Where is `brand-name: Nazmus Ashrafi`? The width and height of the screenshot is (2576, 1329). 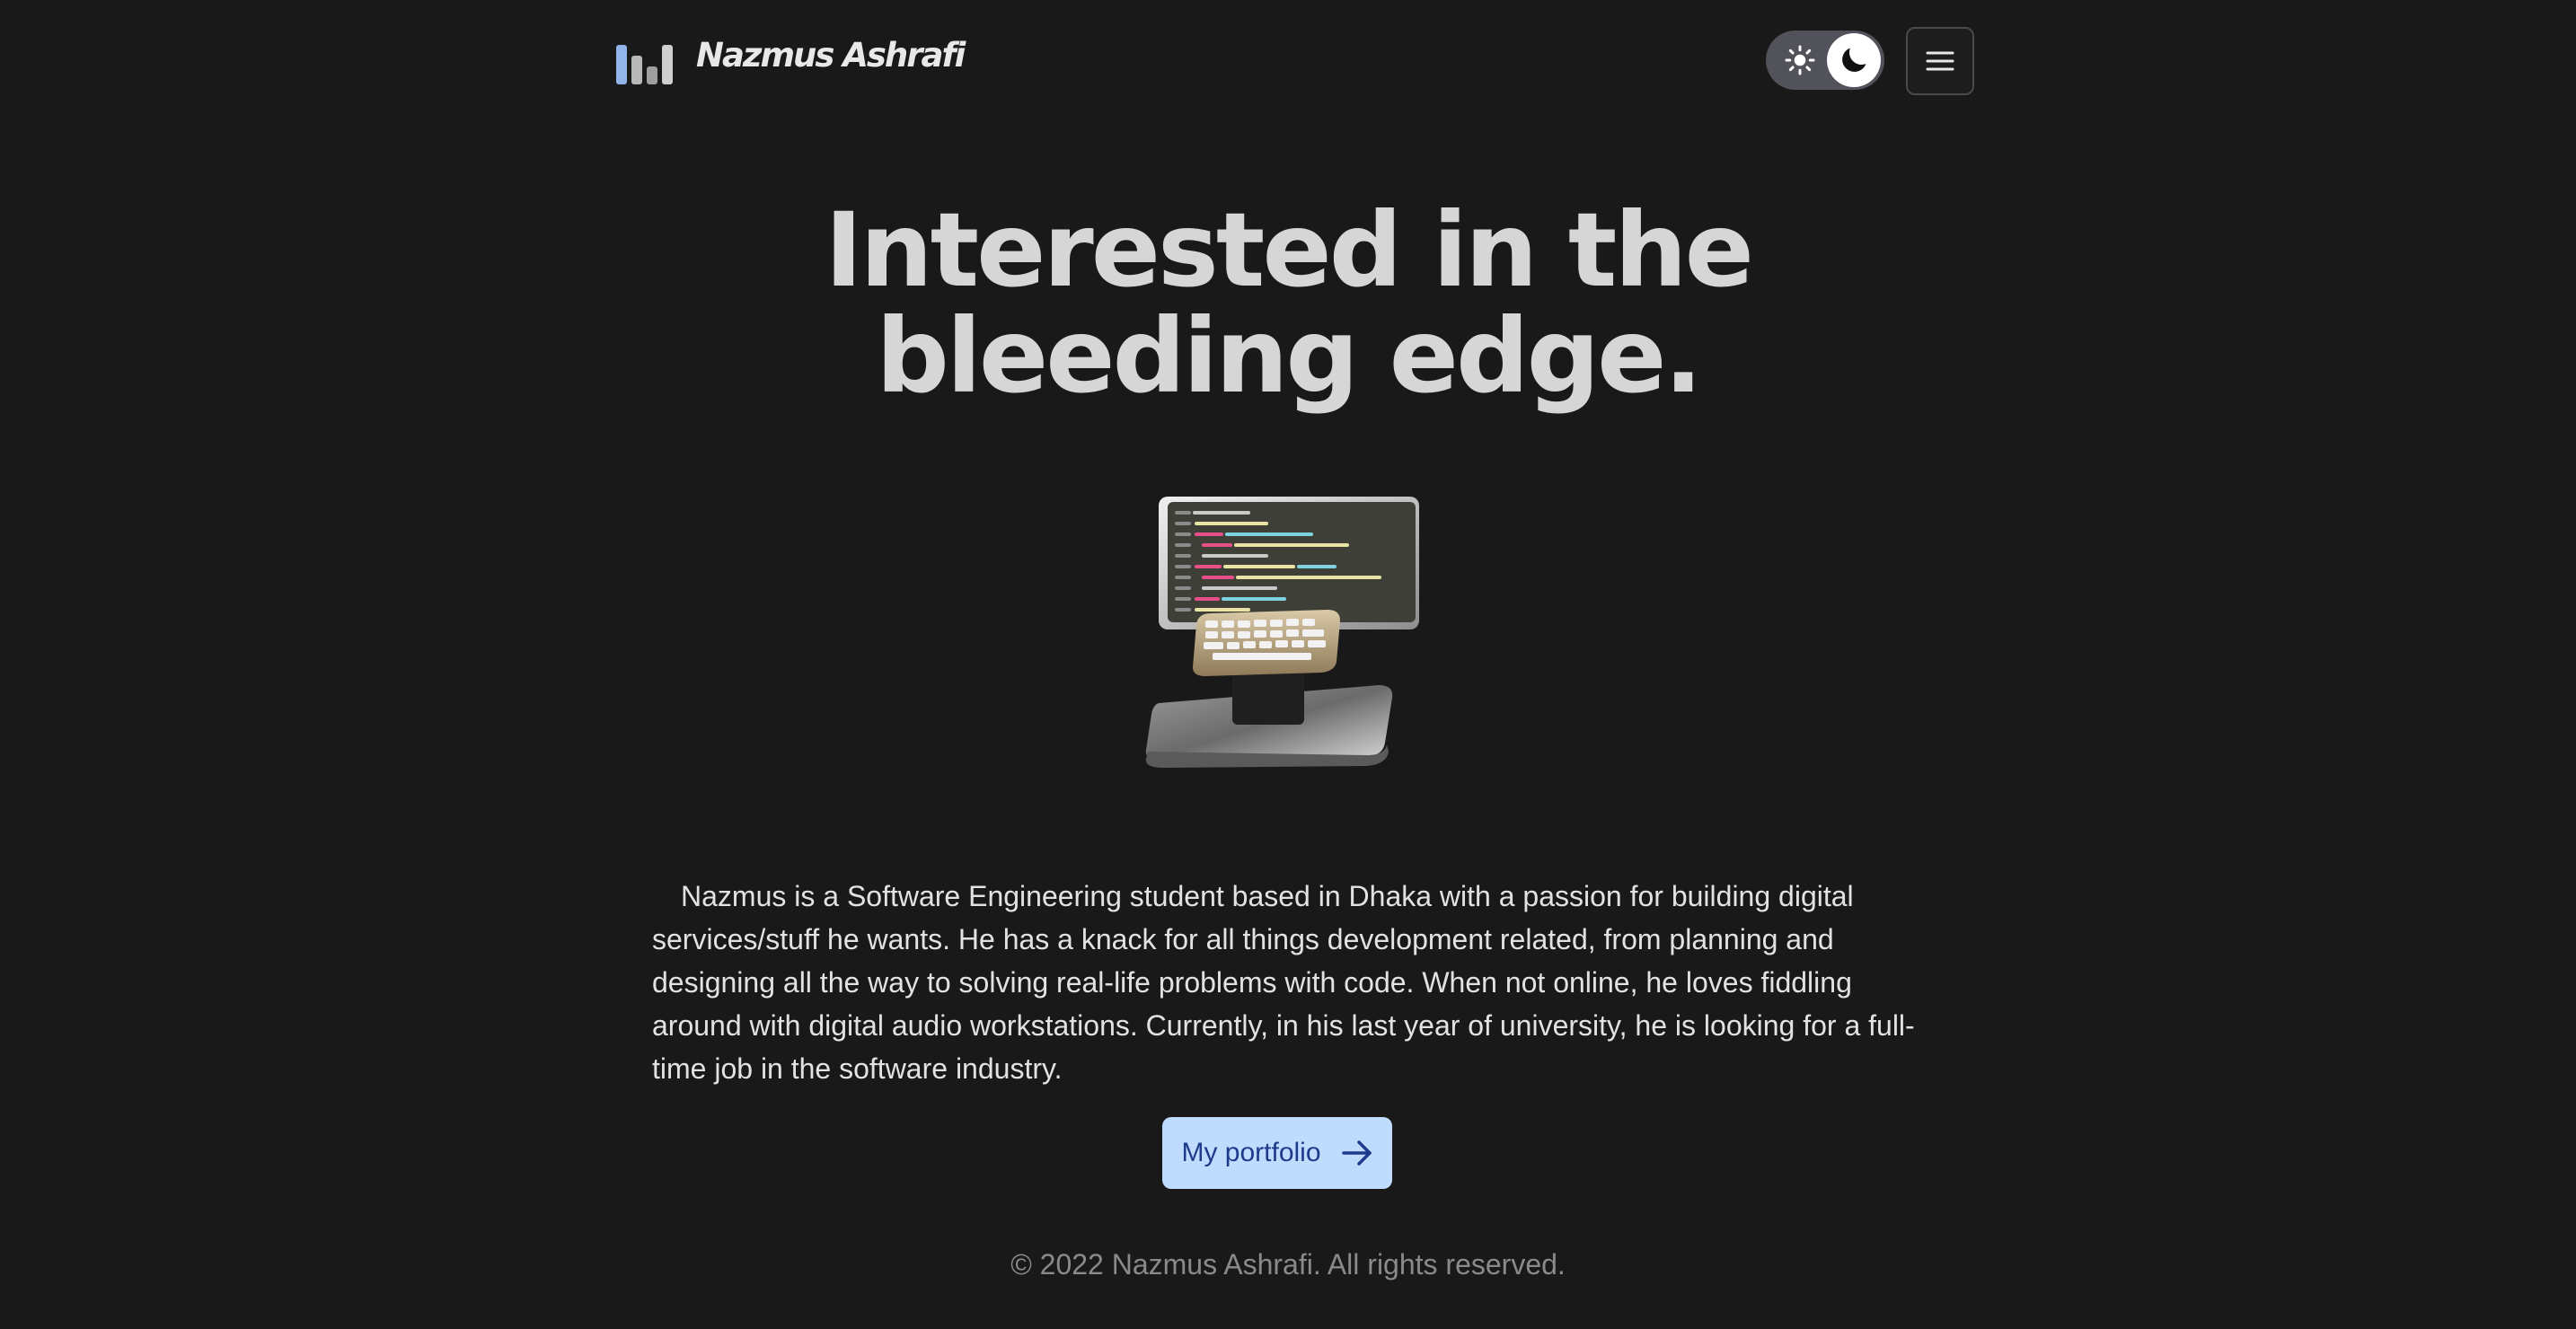 brand-name: Nazmus Ashrafi is located at coordinates (831, 55).